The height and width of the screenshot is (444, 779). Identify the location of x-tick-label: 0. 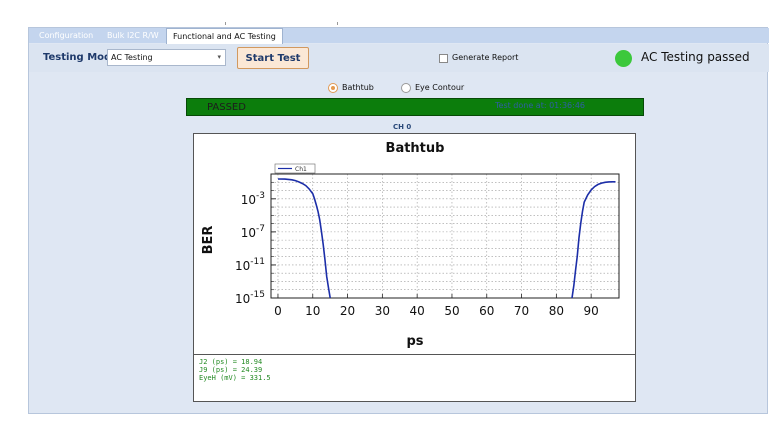
(278, 311).